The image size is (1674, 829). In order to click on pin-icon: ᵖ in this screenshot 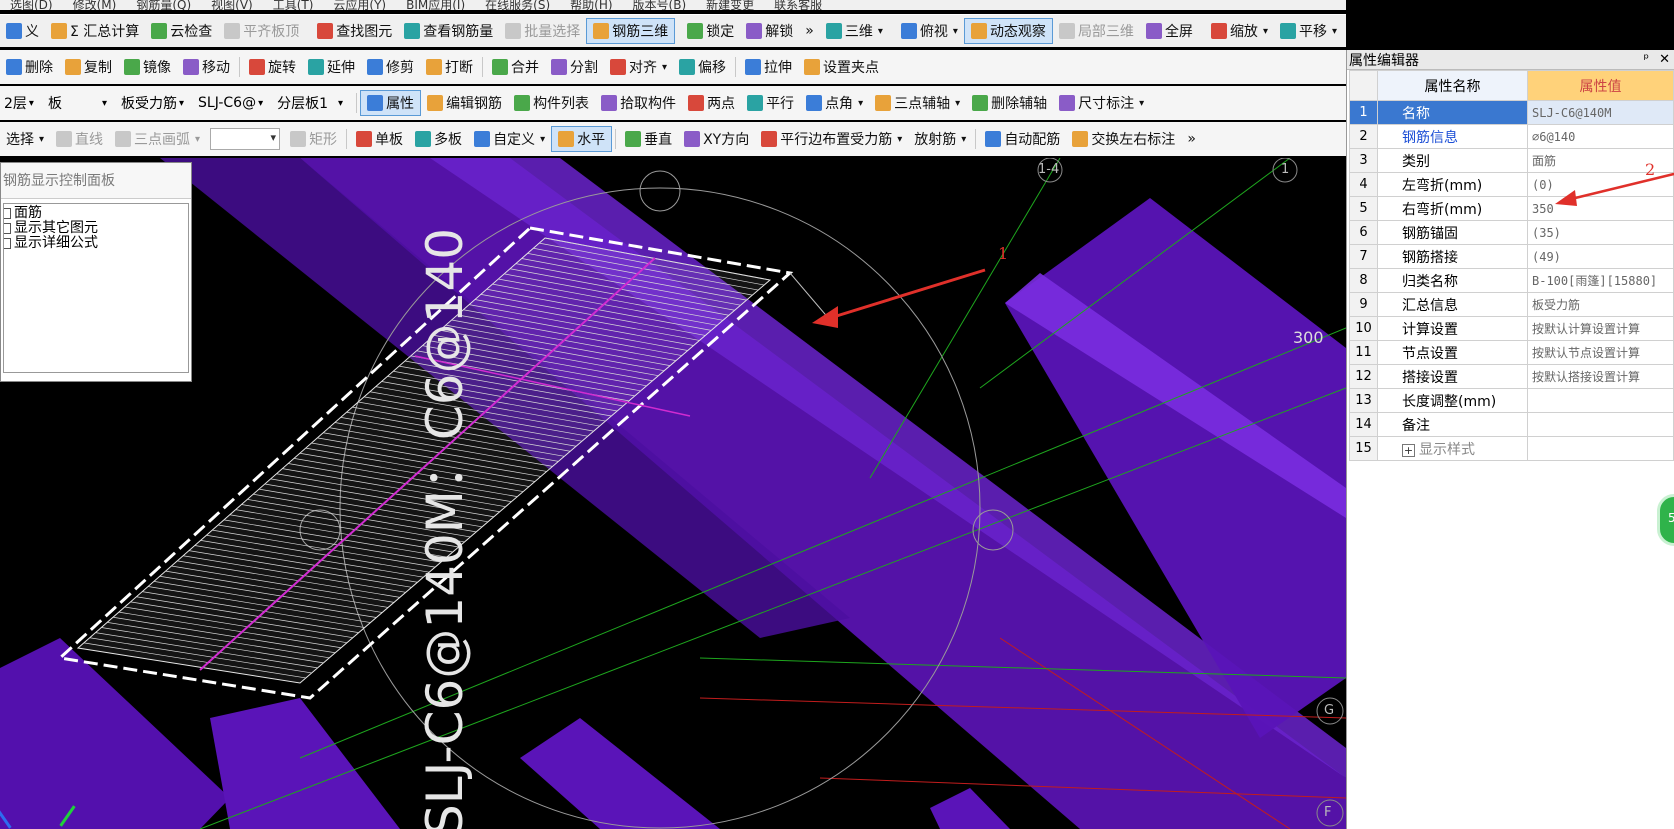, I will do `click(1647, 59)`.